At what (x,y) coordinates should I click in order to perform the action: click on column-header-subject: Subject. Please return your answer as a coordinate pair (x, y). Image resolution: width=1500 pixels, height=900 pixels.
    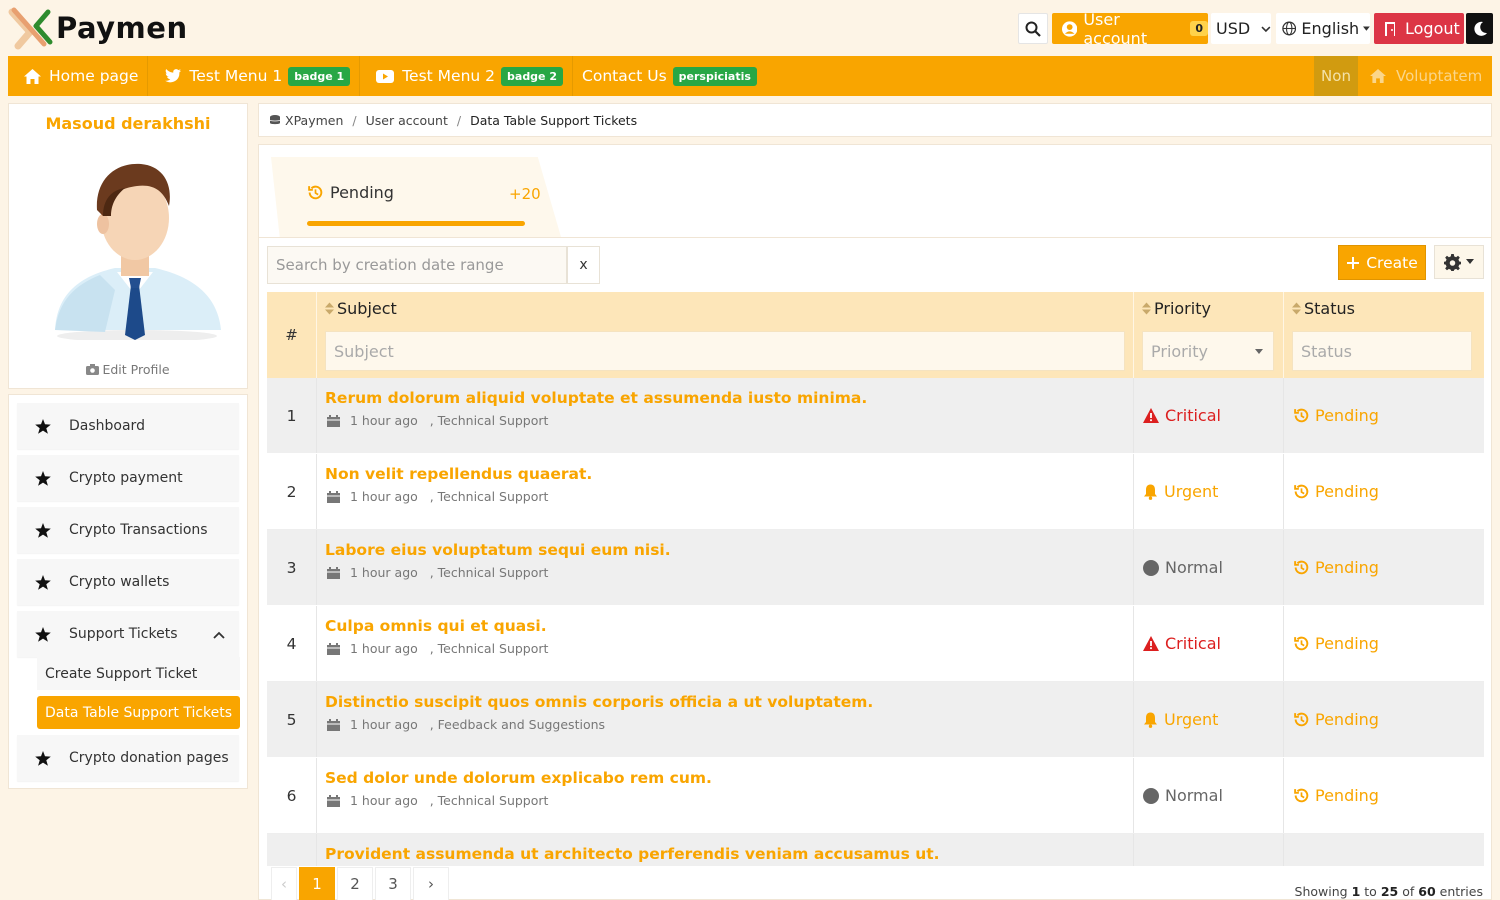
    Looking at the image, I should click on (361, 308).